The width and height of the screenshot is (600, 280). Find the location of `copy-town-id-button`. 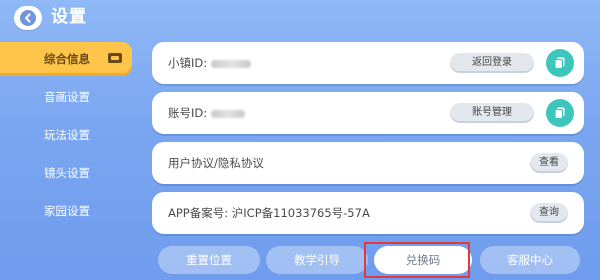

copy-town-id-button is located at coordinates (560, 63).